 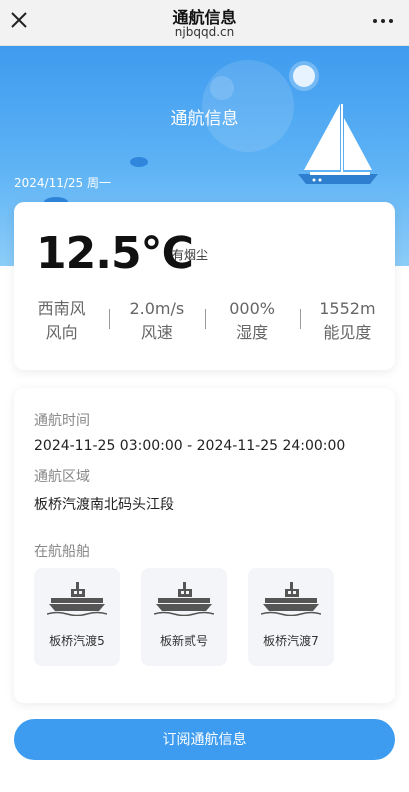 I want to click on stat-wind-speed: 2.0m/s 风速, so click(x=156, y=321).